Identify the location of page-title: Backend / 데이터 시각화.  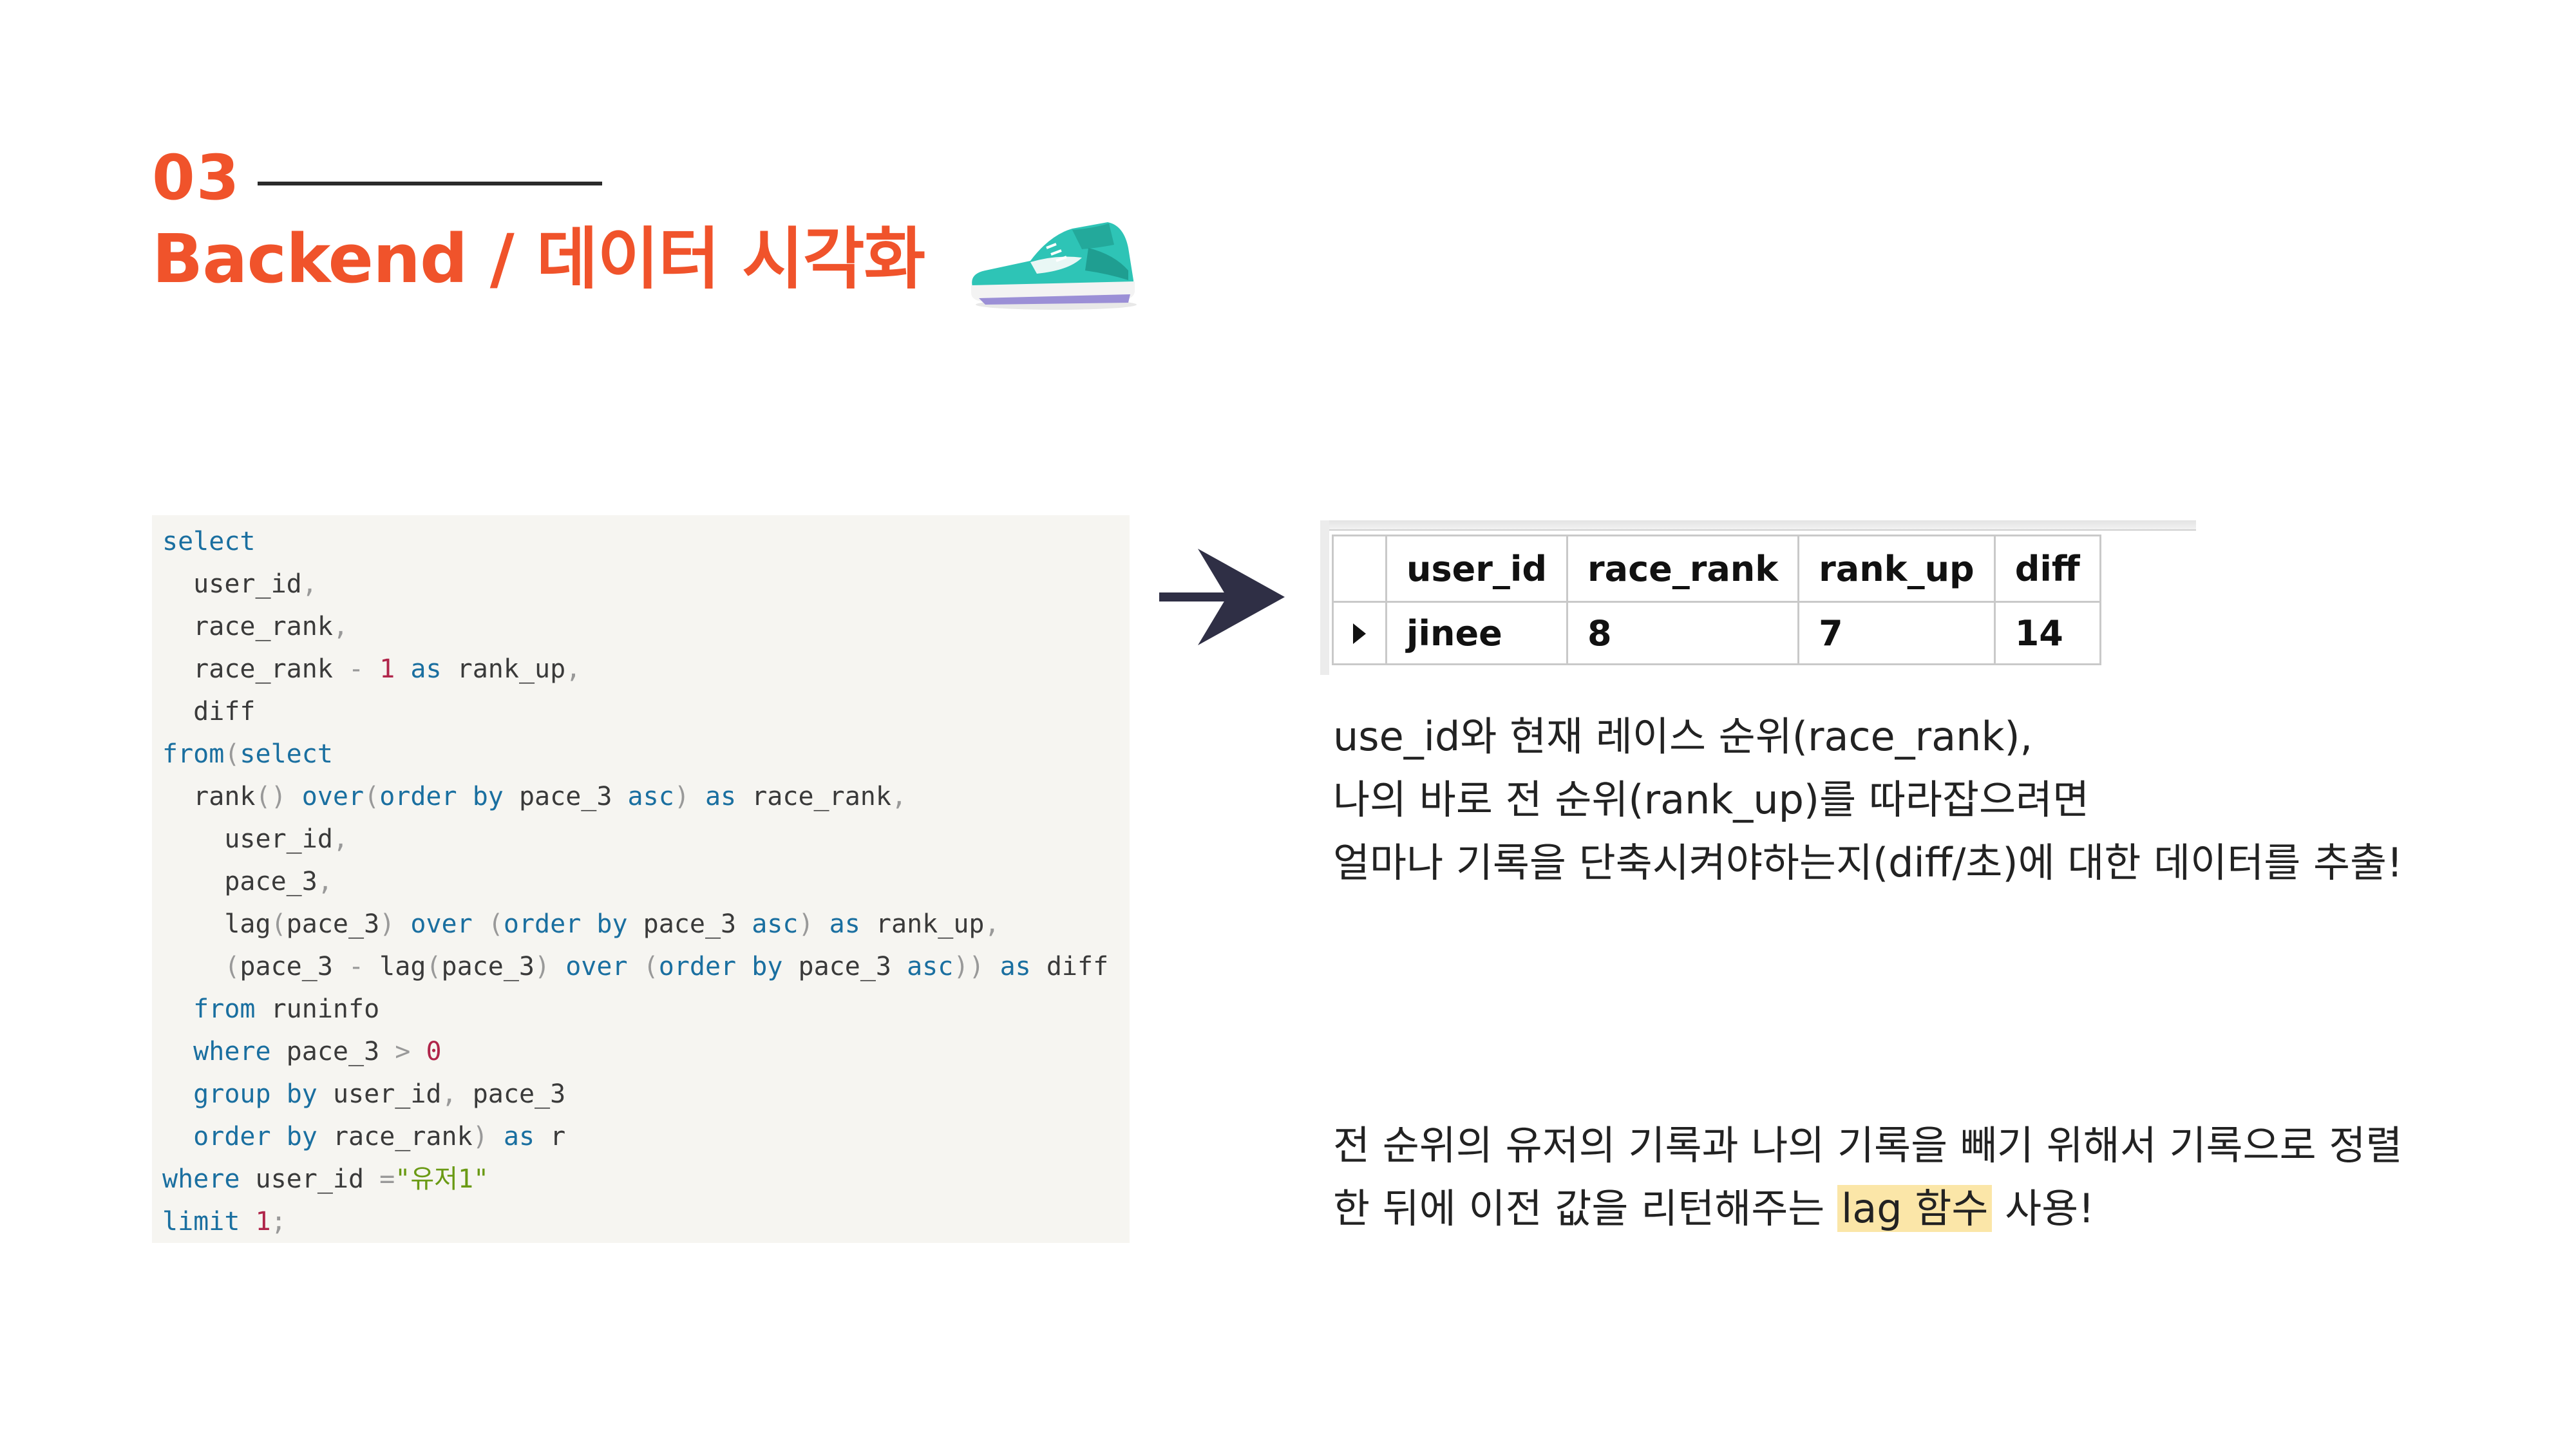
(538, 259).